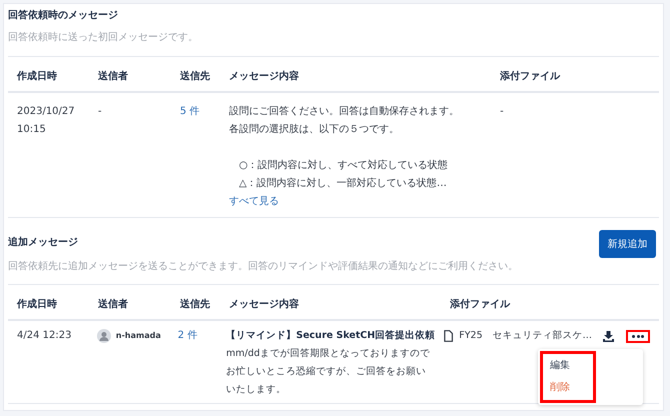  I want to click on date-cell-text: 2023/10/27 10:15, so click(46, 121).